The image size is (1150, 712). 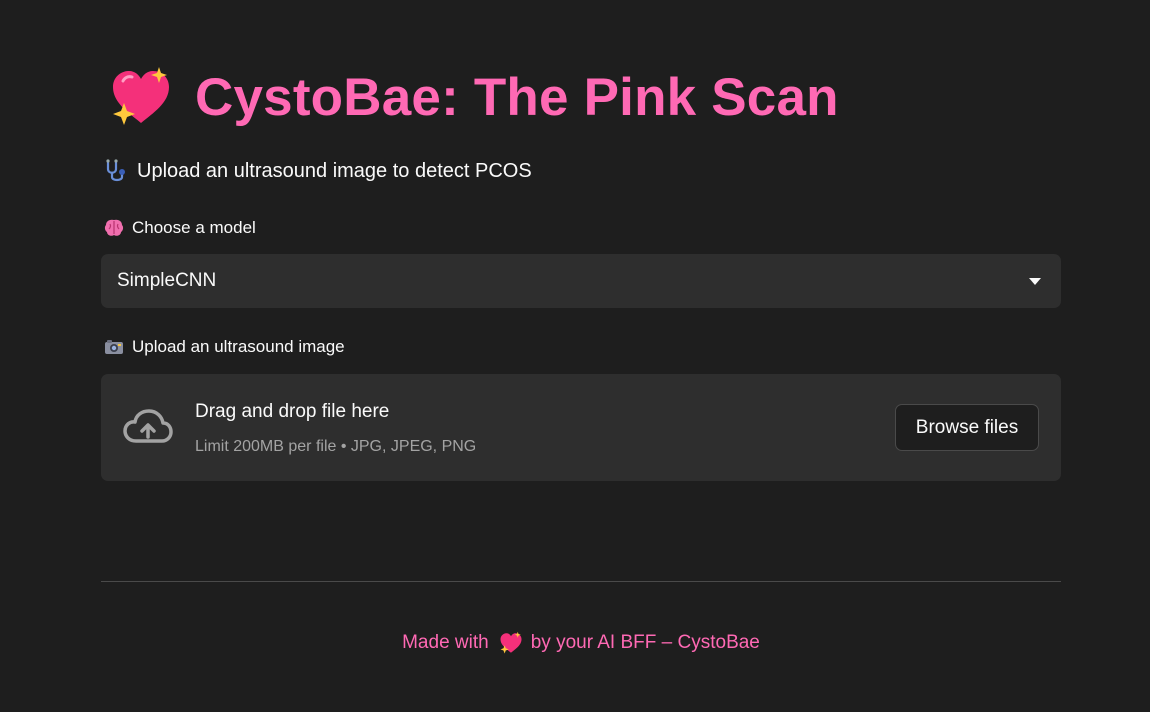 I want to click on camera-icon, so click(x=114, y=347).